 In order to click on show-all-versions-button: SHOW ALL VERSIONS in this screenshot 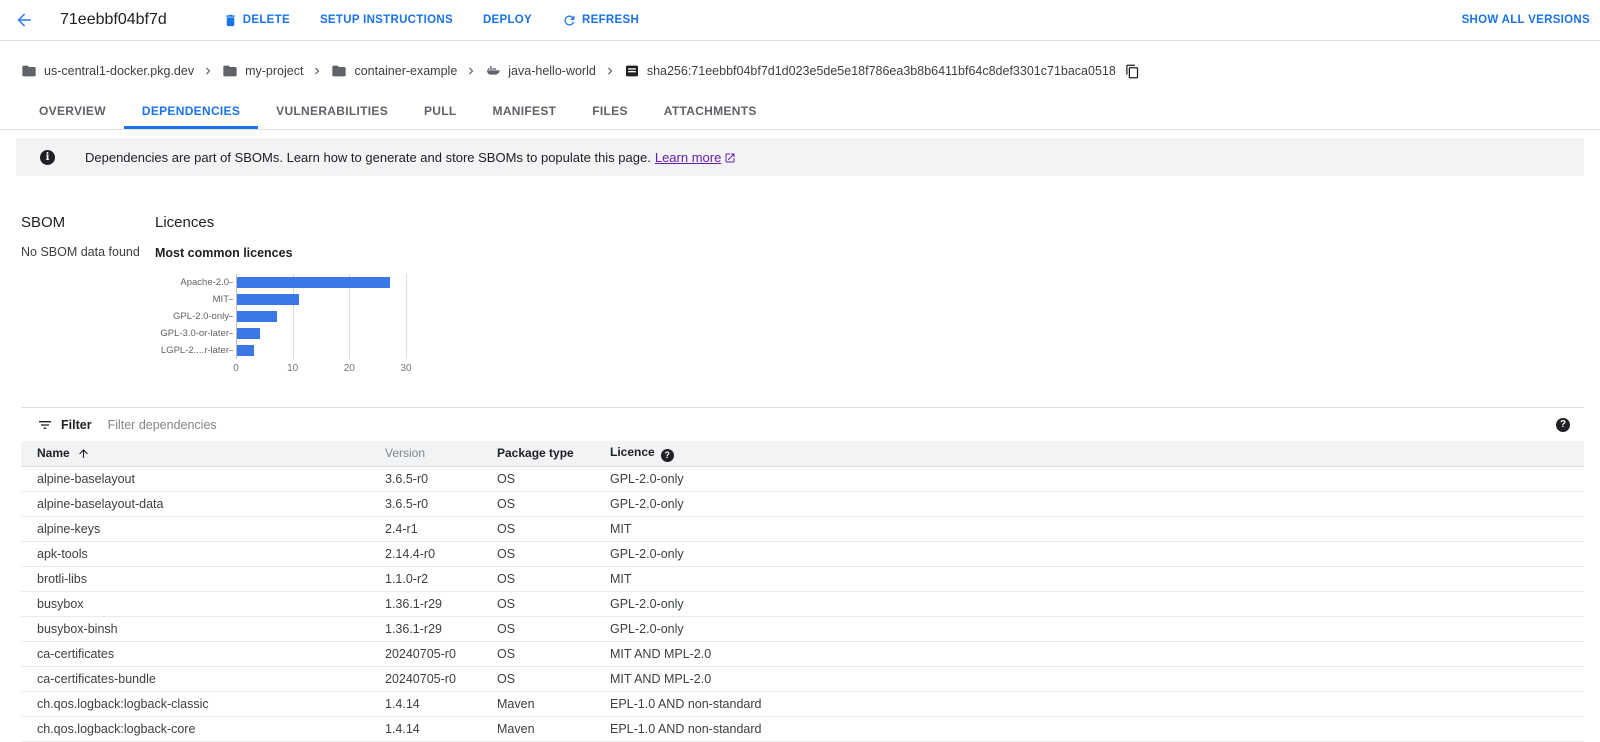, I will do `click(1526, 20)`.